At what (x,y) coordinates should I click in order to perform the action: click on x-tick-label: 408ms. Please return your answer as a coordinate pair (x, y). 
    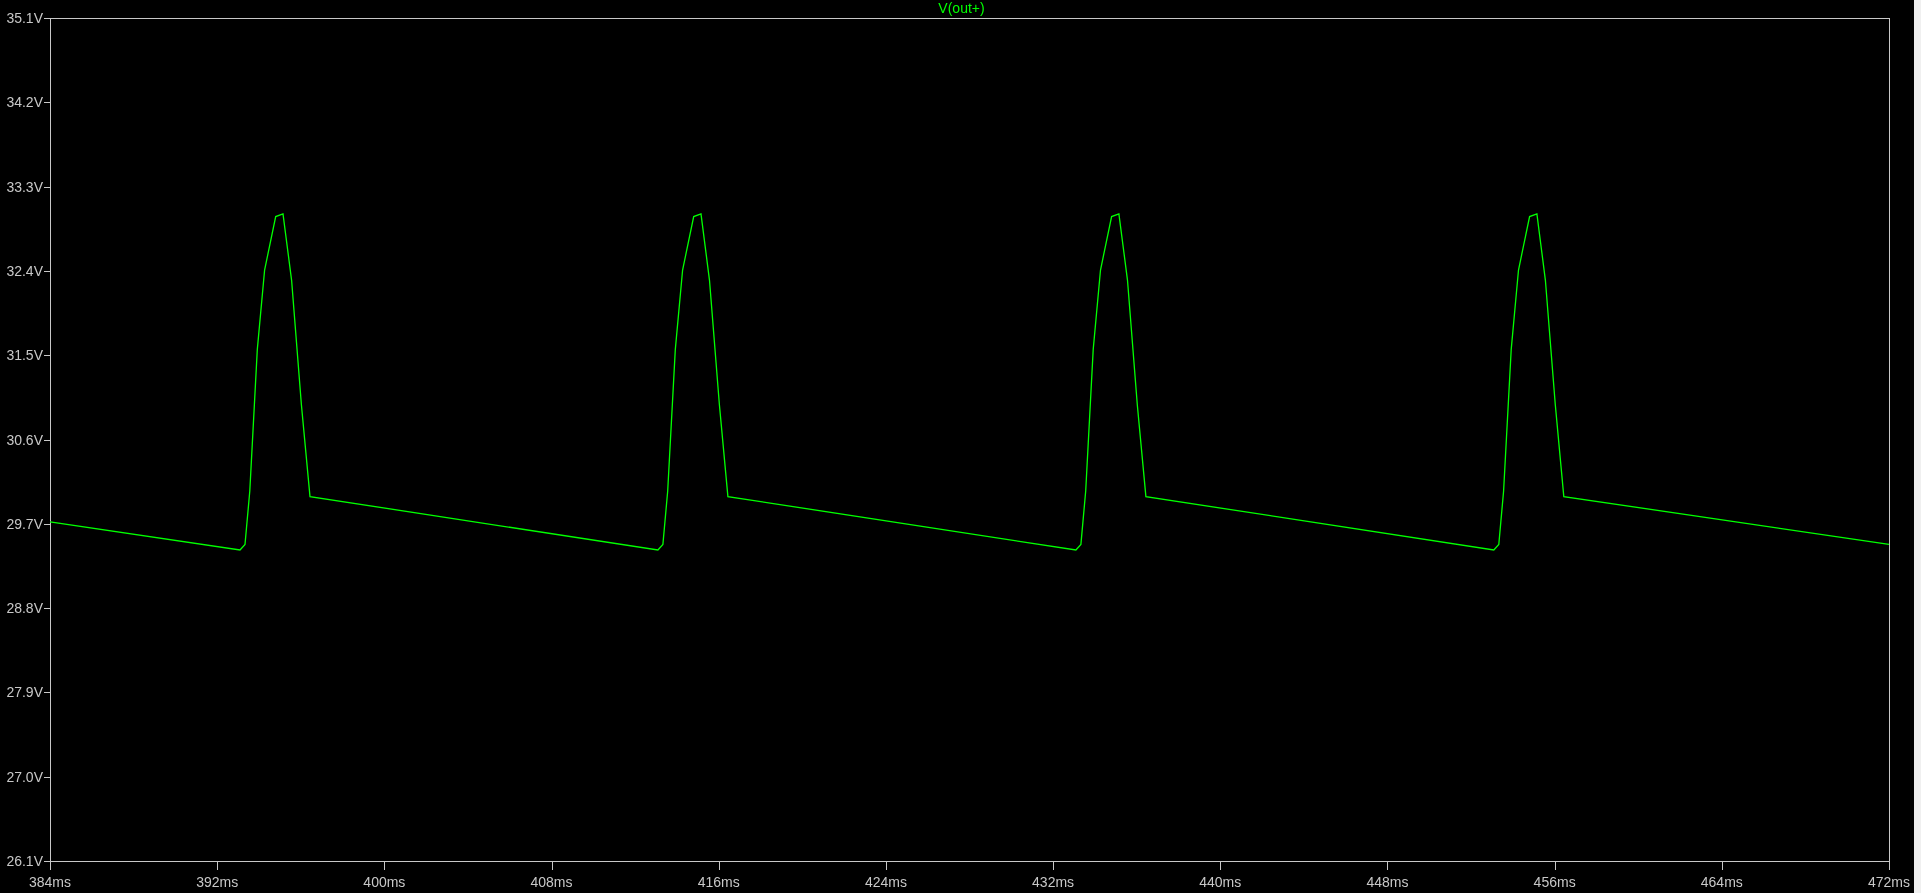
    Looking at the image, I should click on (551, 882).